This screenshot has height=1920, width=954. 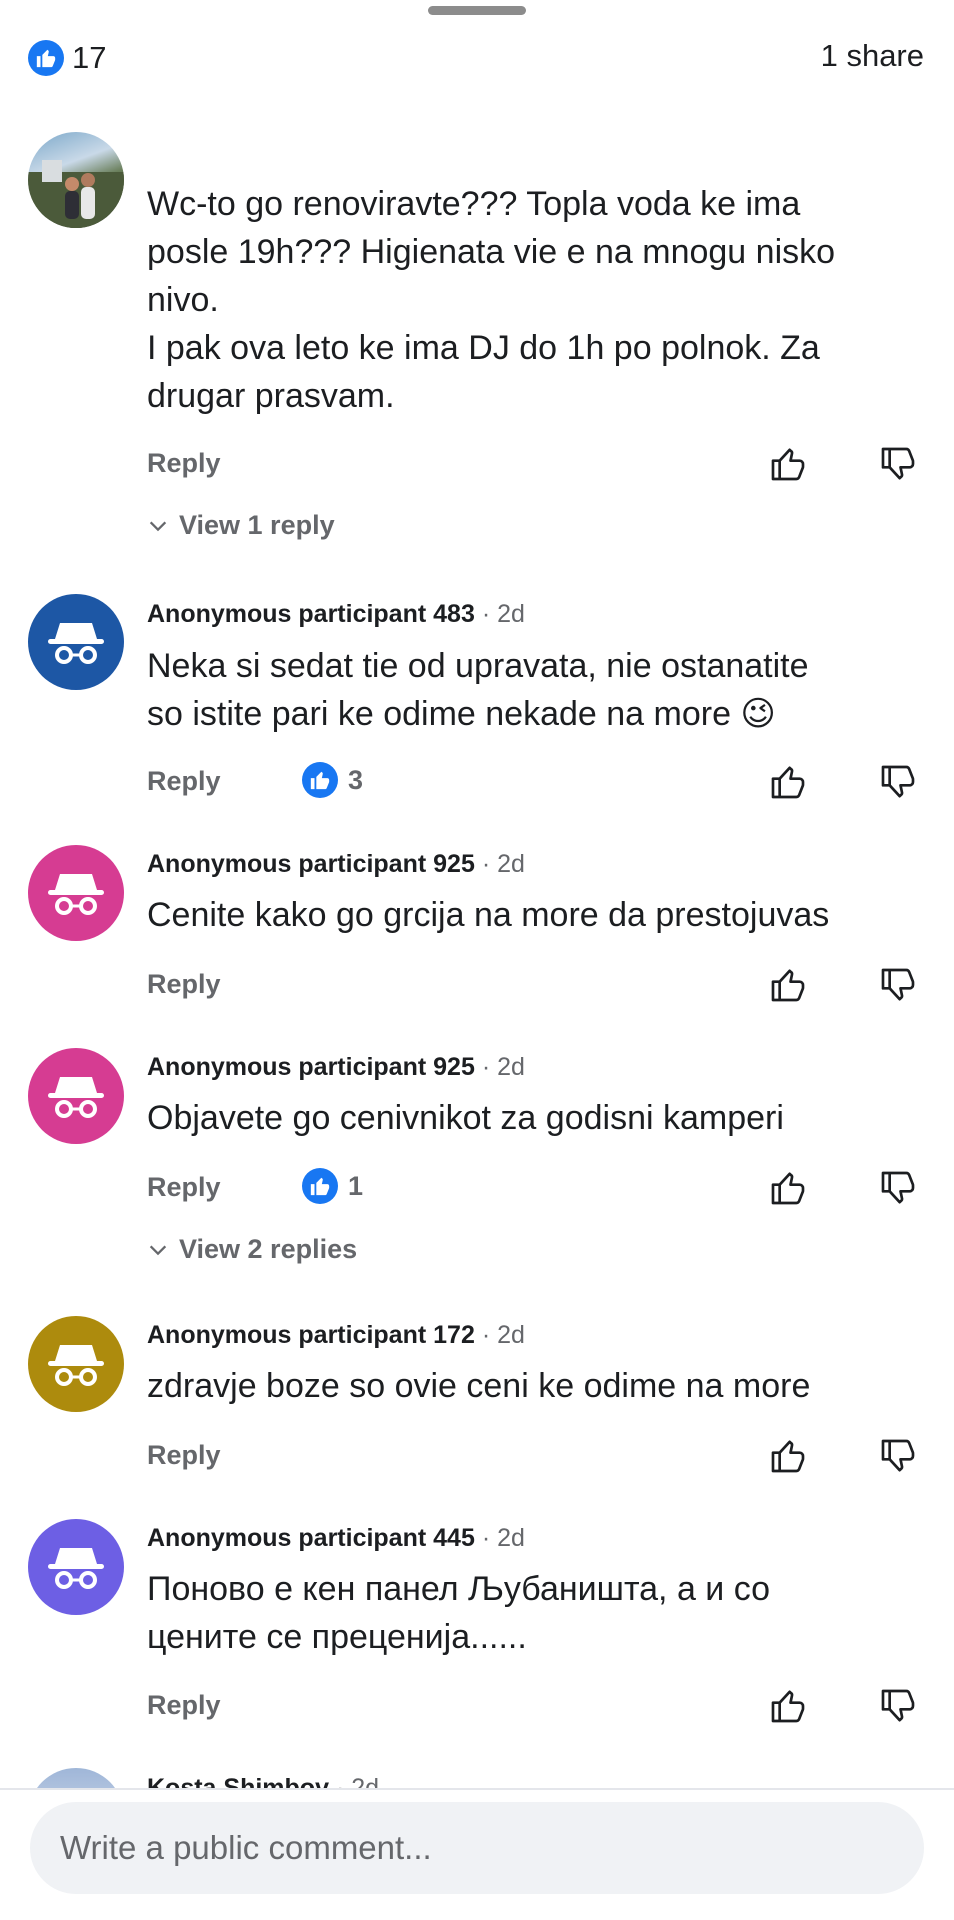 What do you see at coordinates (477, 10) in the screenshot?
I see `sheet-drag-handle` at bounding box center [477, 10].